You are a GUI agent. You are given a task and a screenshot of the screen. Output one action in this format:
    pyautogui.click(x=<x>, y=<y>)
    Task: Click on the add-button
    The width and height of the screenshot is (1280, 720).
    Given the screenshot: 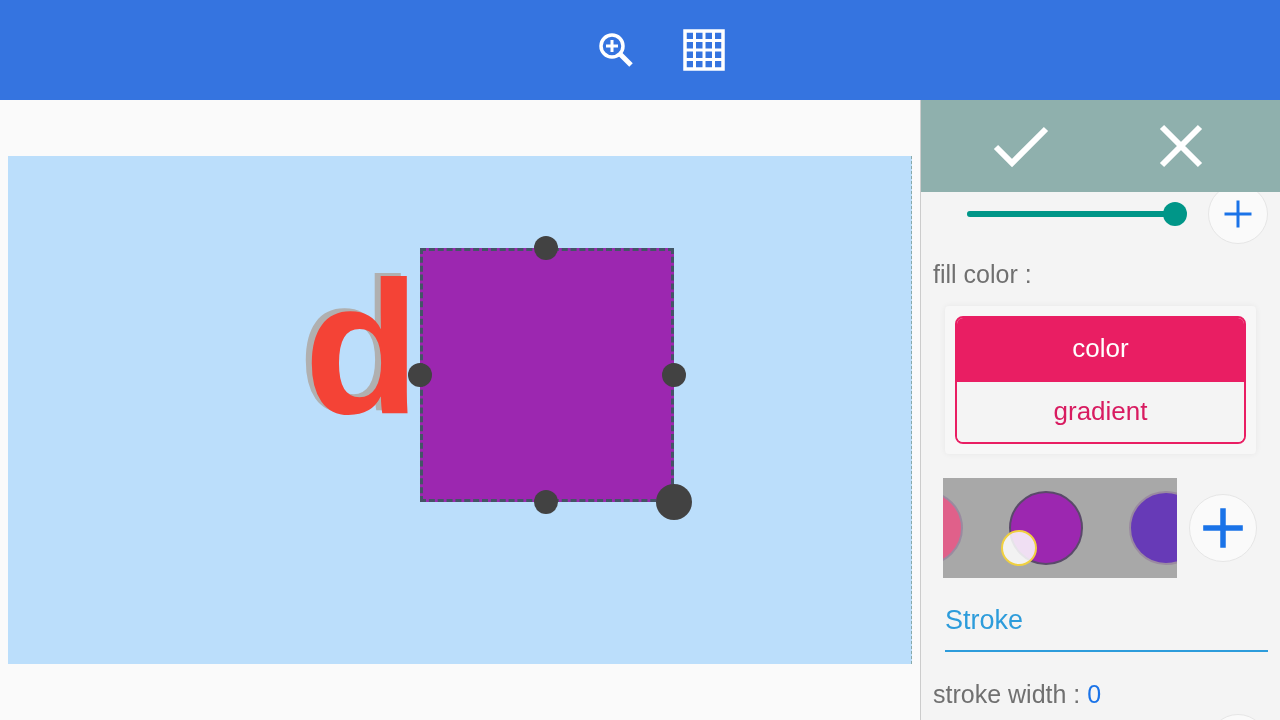 What is the action you would take?
    pyautogui.click(x=1238, y=218)
    